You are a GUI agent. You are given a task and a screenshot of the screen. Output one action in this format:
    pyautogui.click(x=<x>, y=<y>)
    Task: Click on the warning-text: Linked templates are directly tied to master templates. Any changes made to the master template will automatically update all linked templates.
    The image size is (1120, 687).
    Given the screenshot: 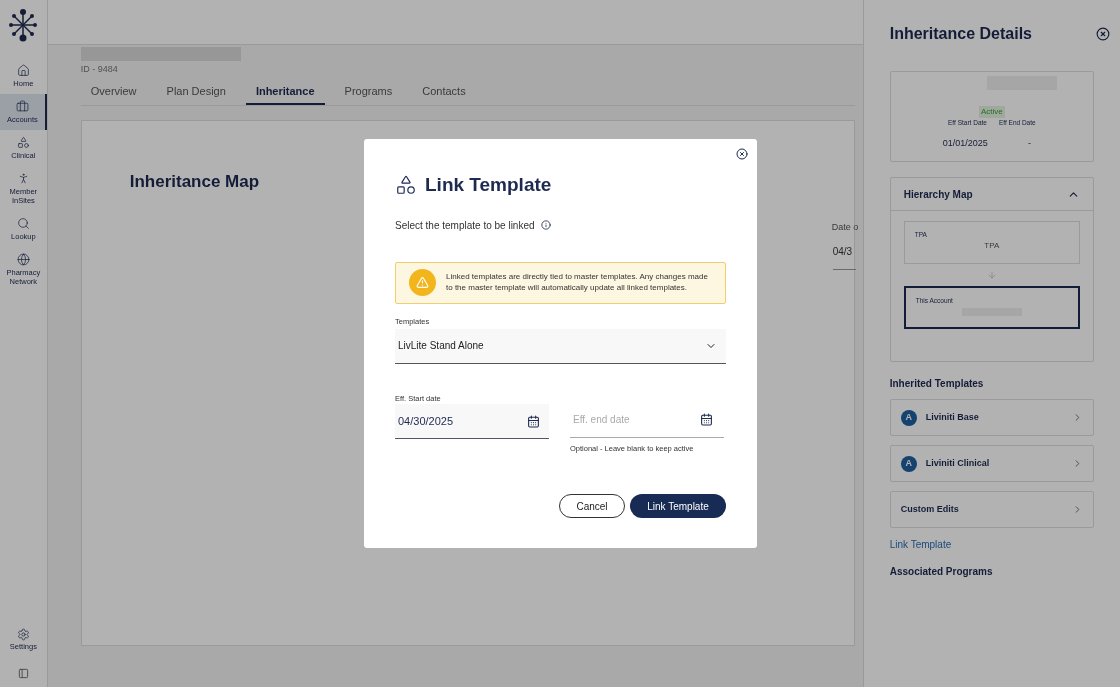 What is the action you would take?
    pyautogui.click(x=577, y=282)
    